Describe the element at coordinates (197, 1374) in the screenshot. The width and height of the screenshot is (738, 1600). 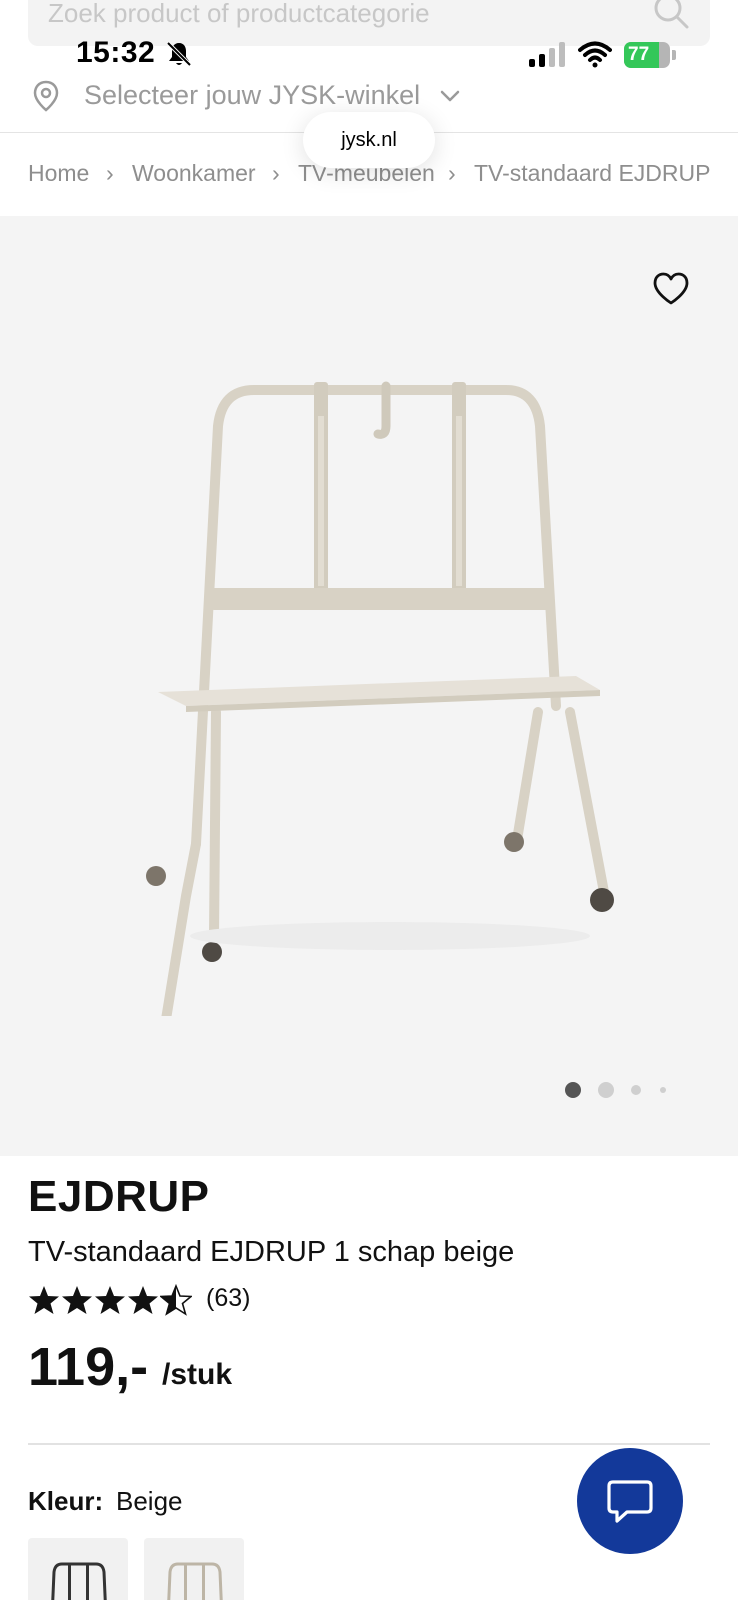
I see `price-unit: /stuk` at that location.